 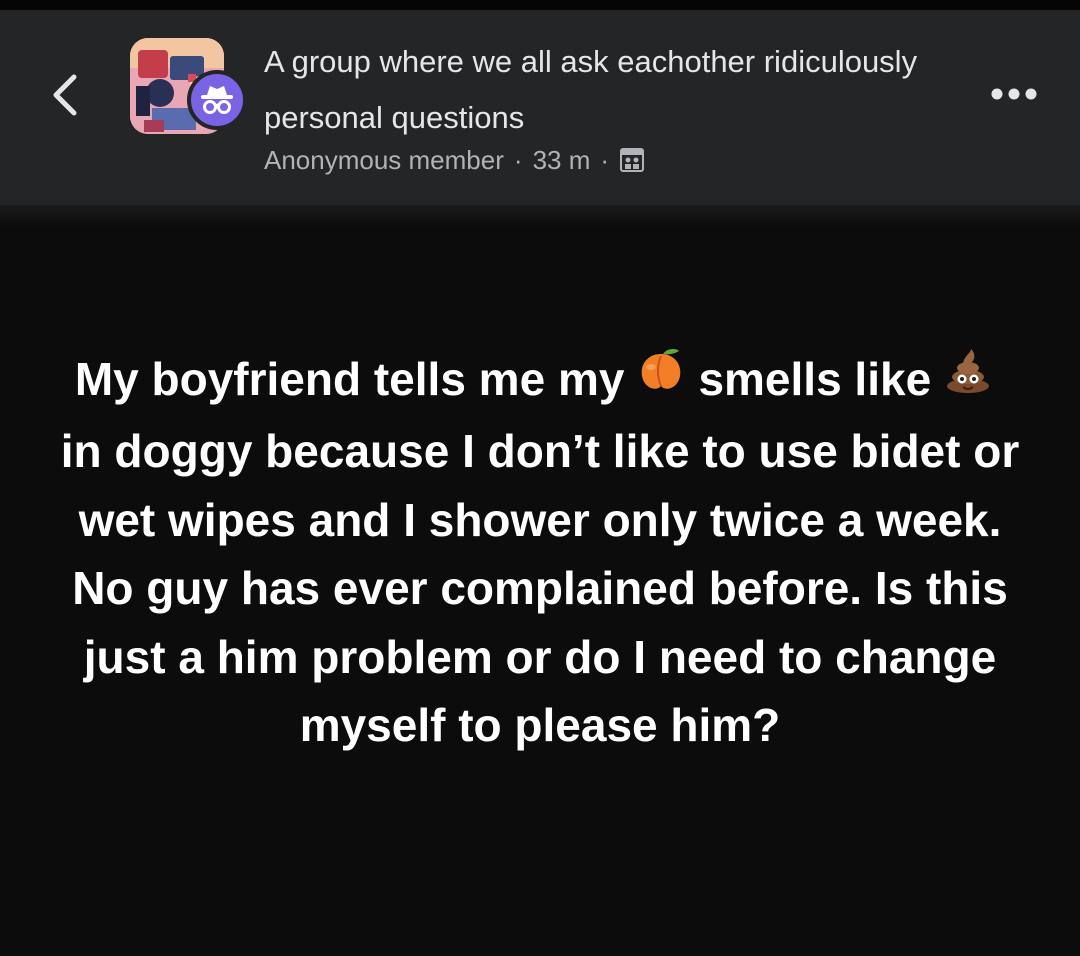 What do you see at coordinates (661, 379) in the screenshot?
I see `peach-emoji` at bounding box center [661, 379].